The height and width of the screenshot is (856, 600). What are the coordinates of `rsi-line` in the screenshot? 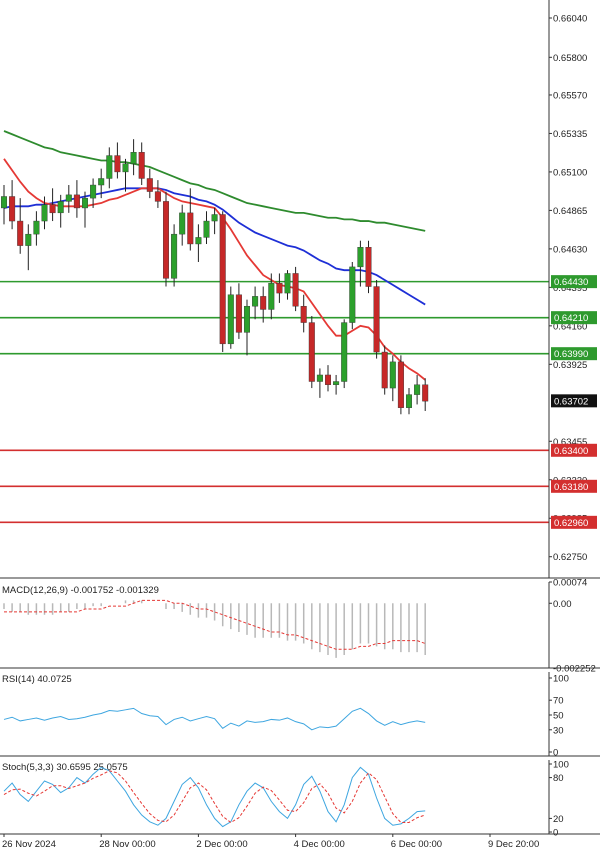 It's located at (214, 719).